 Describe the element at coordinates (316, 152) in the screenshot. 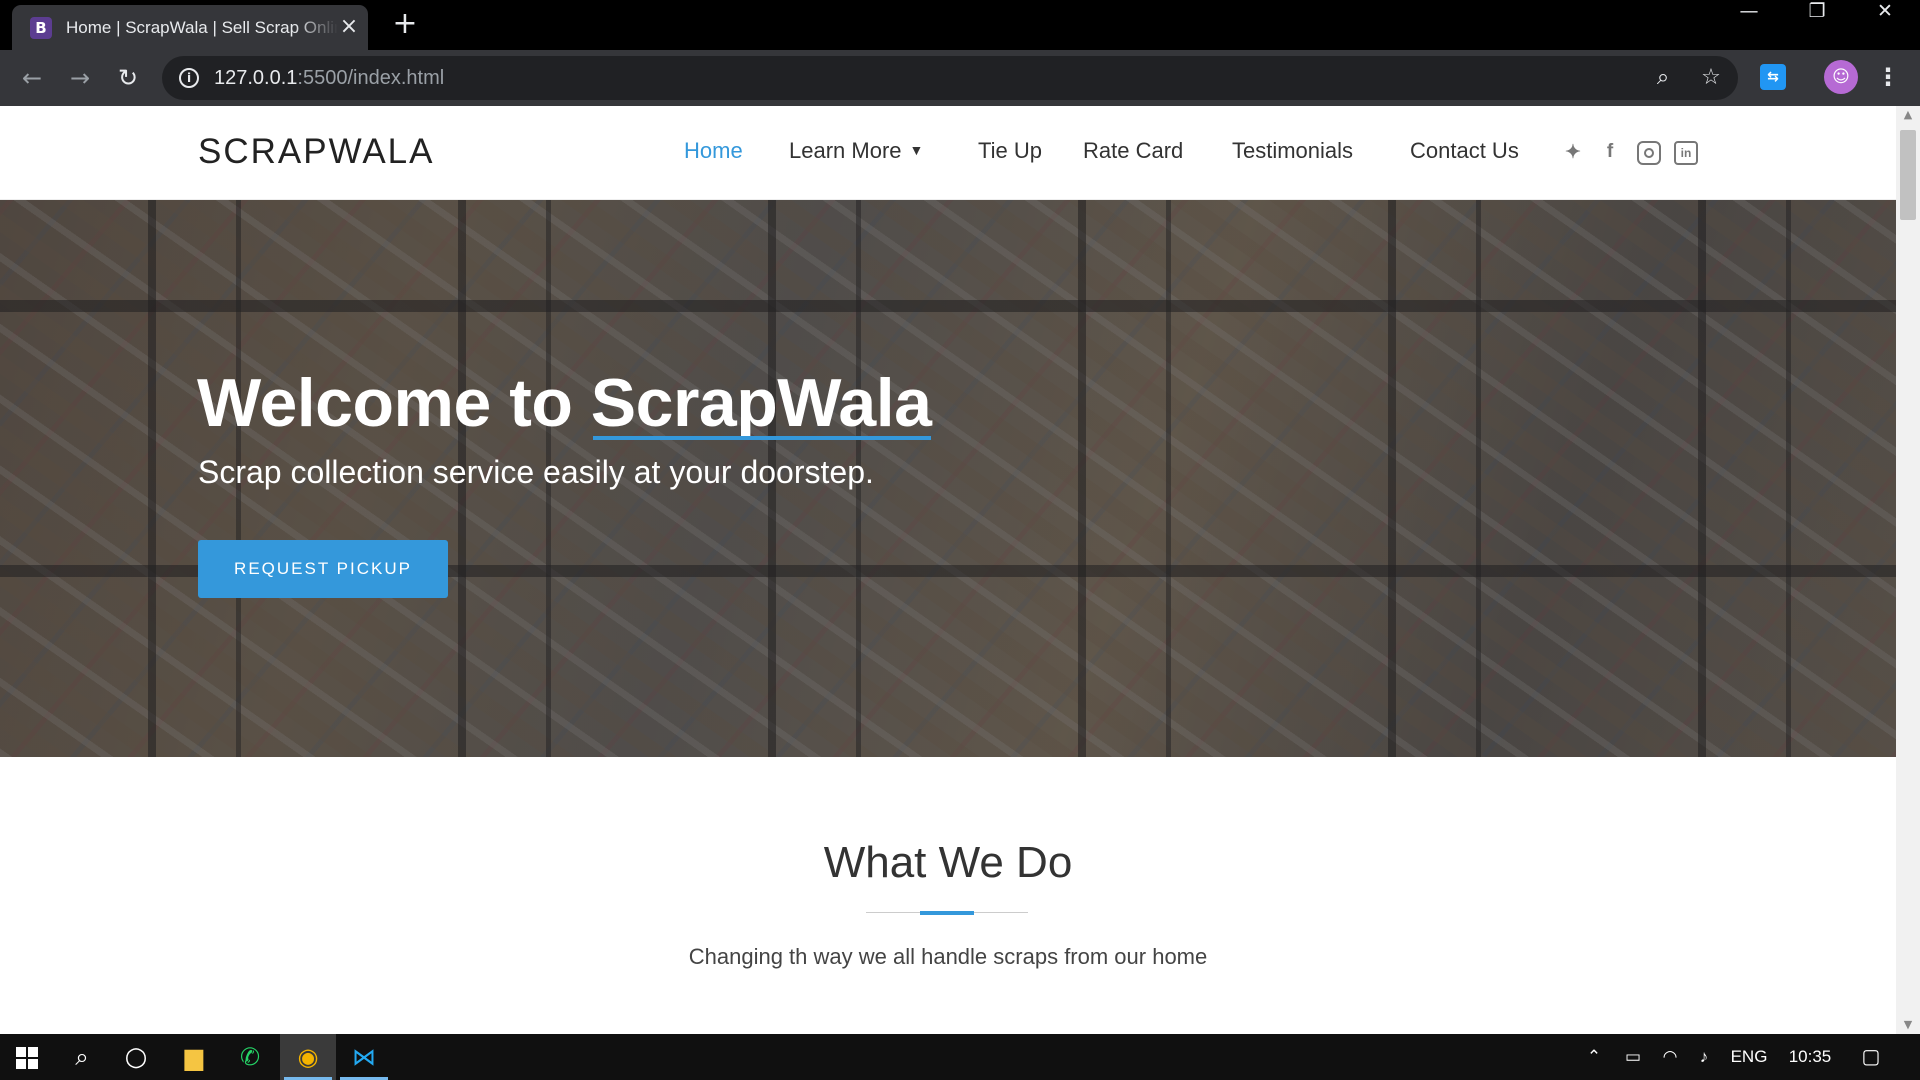

I see `site-logo: SCRAPWALA` at that location.